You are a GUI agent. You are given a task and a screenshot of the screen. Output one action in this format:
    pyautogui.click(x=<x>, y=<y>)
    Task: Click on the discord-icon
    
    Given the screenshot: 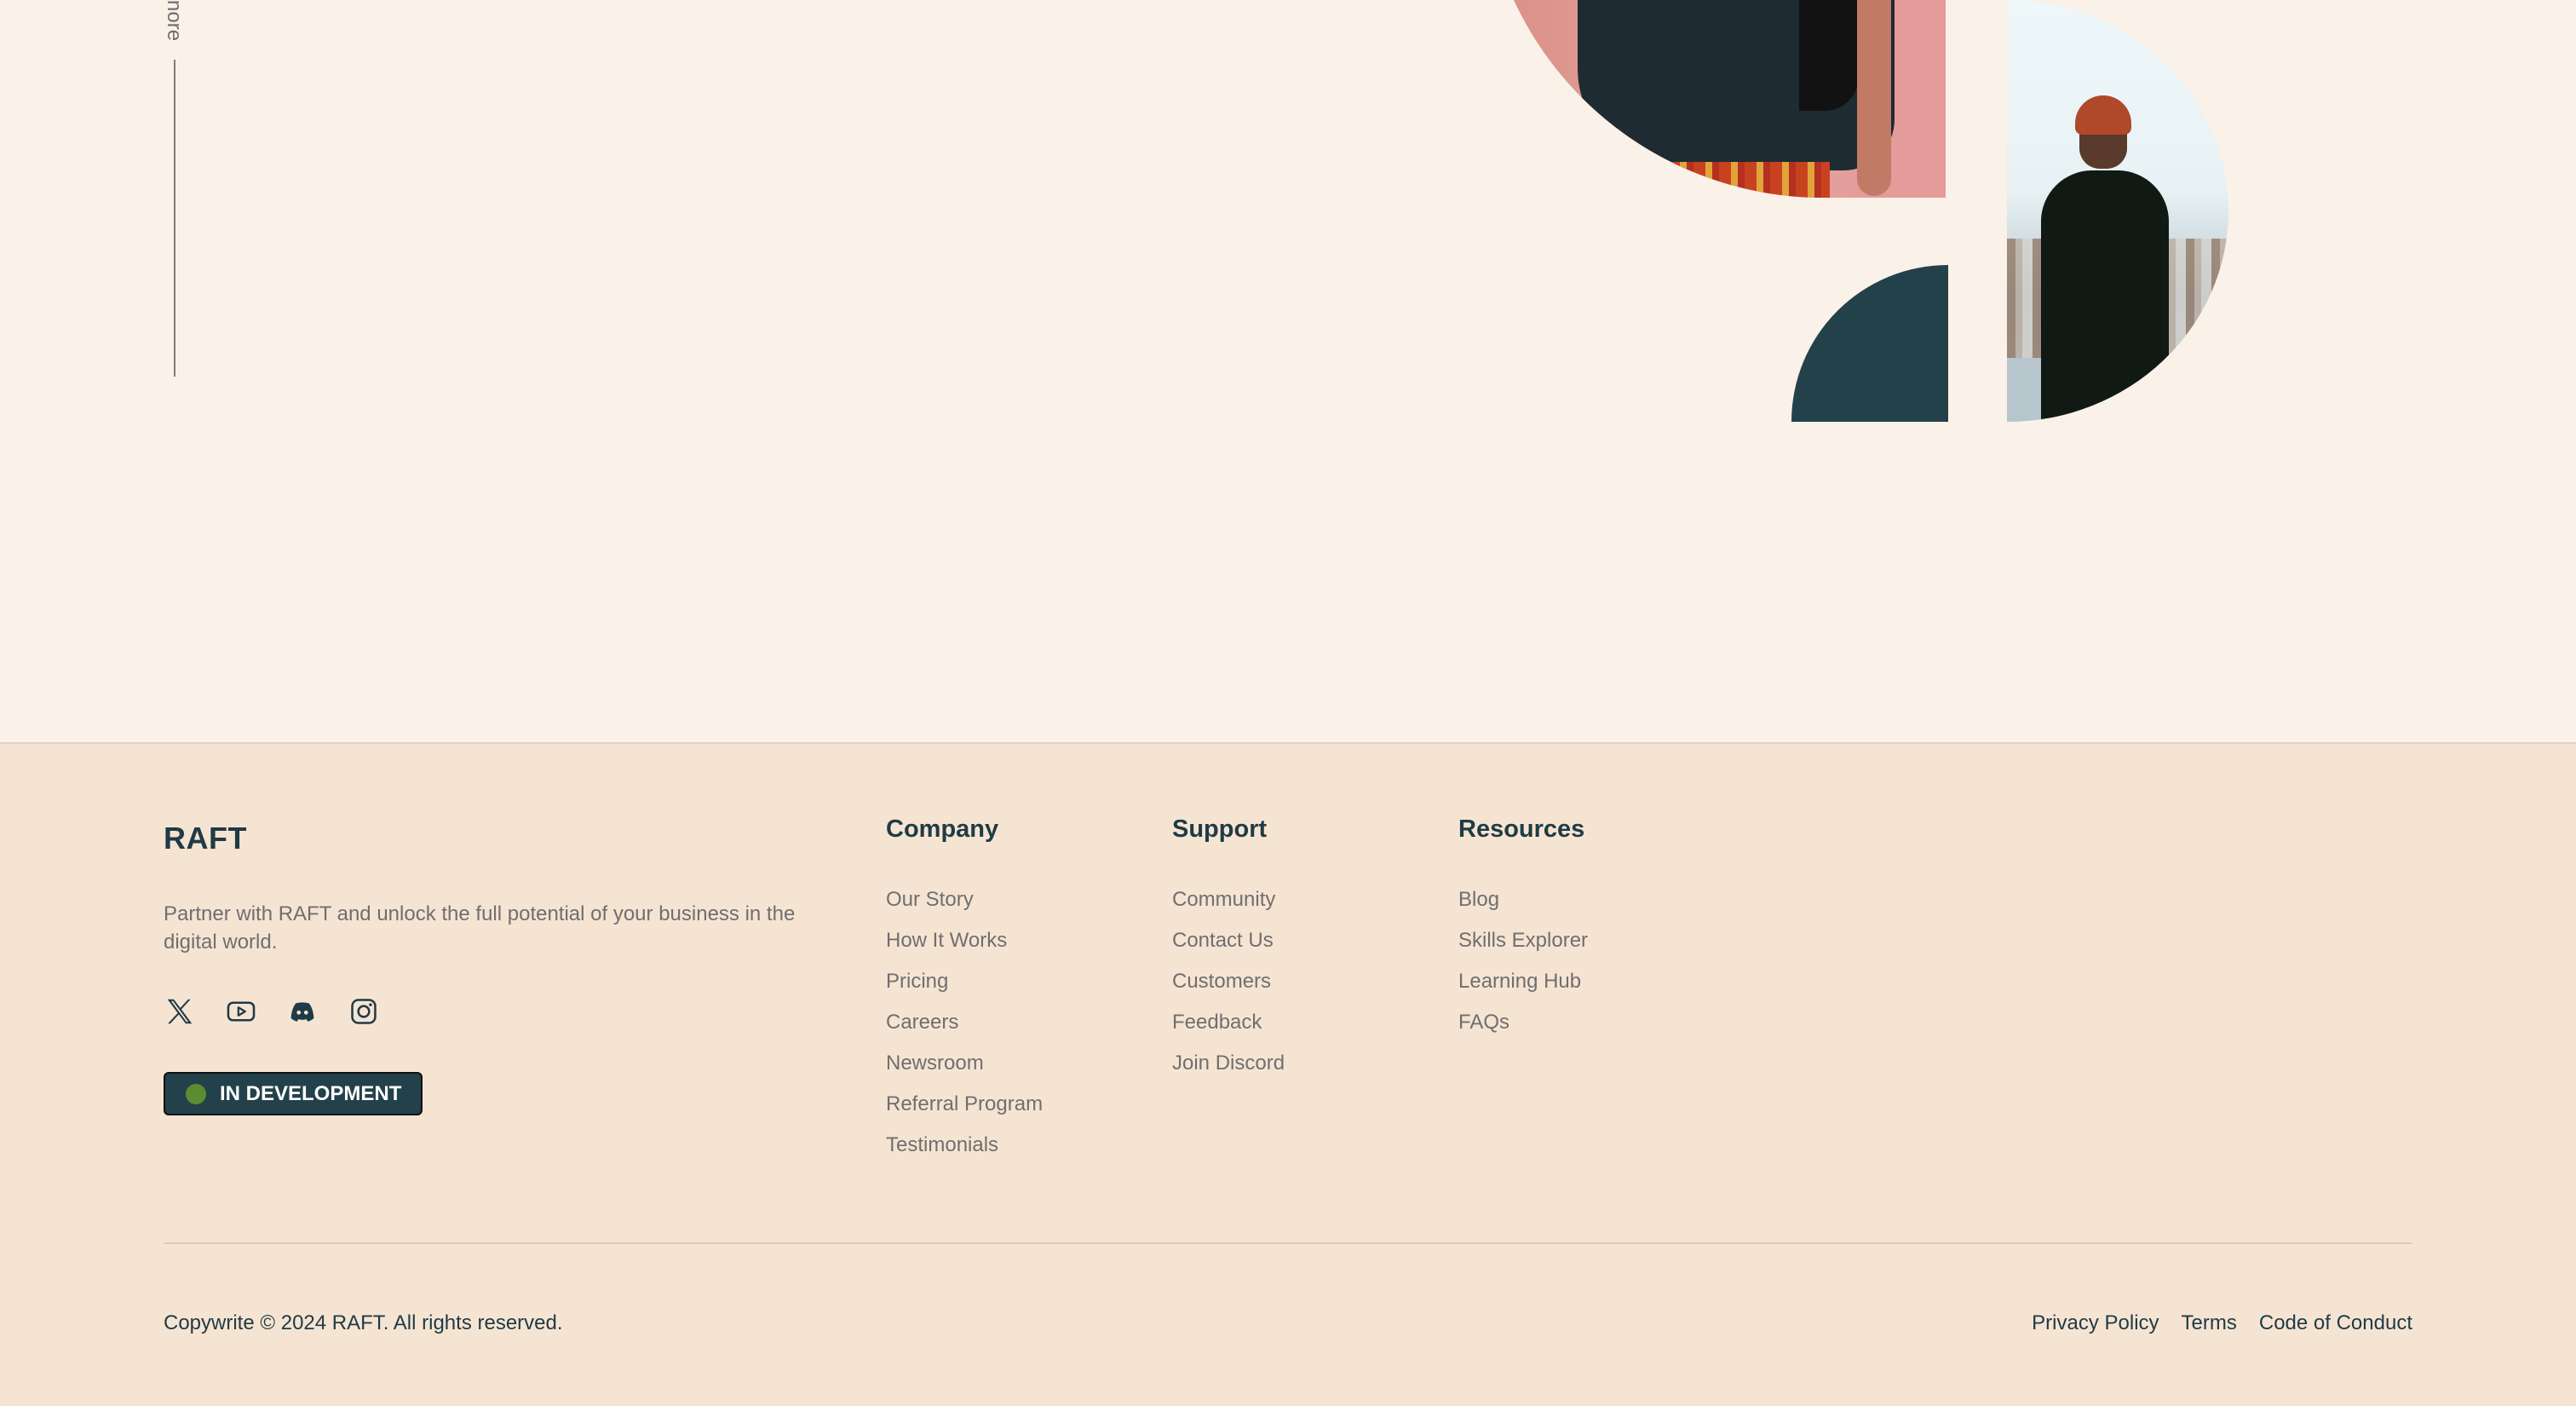 What is the action you would take?
    pyautogui.click(x=302, y=1011)
    